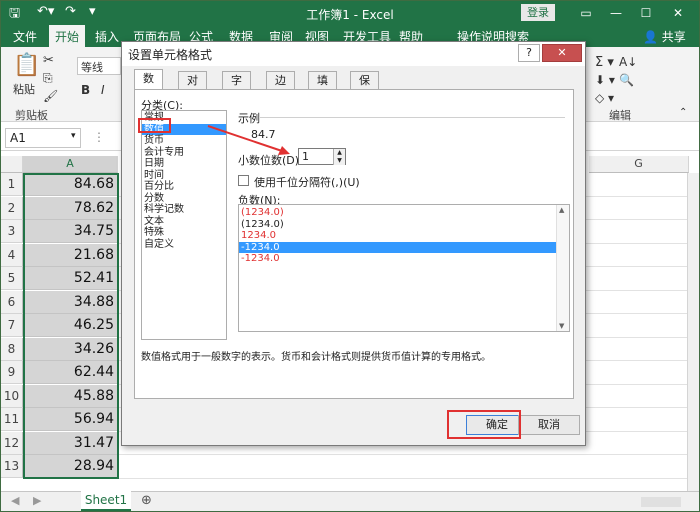 The height and width of the screenshot is (512, 700). Describe the element at coordinates (248, 140) in the screenshot. I see `annotation-arrow` at that location.